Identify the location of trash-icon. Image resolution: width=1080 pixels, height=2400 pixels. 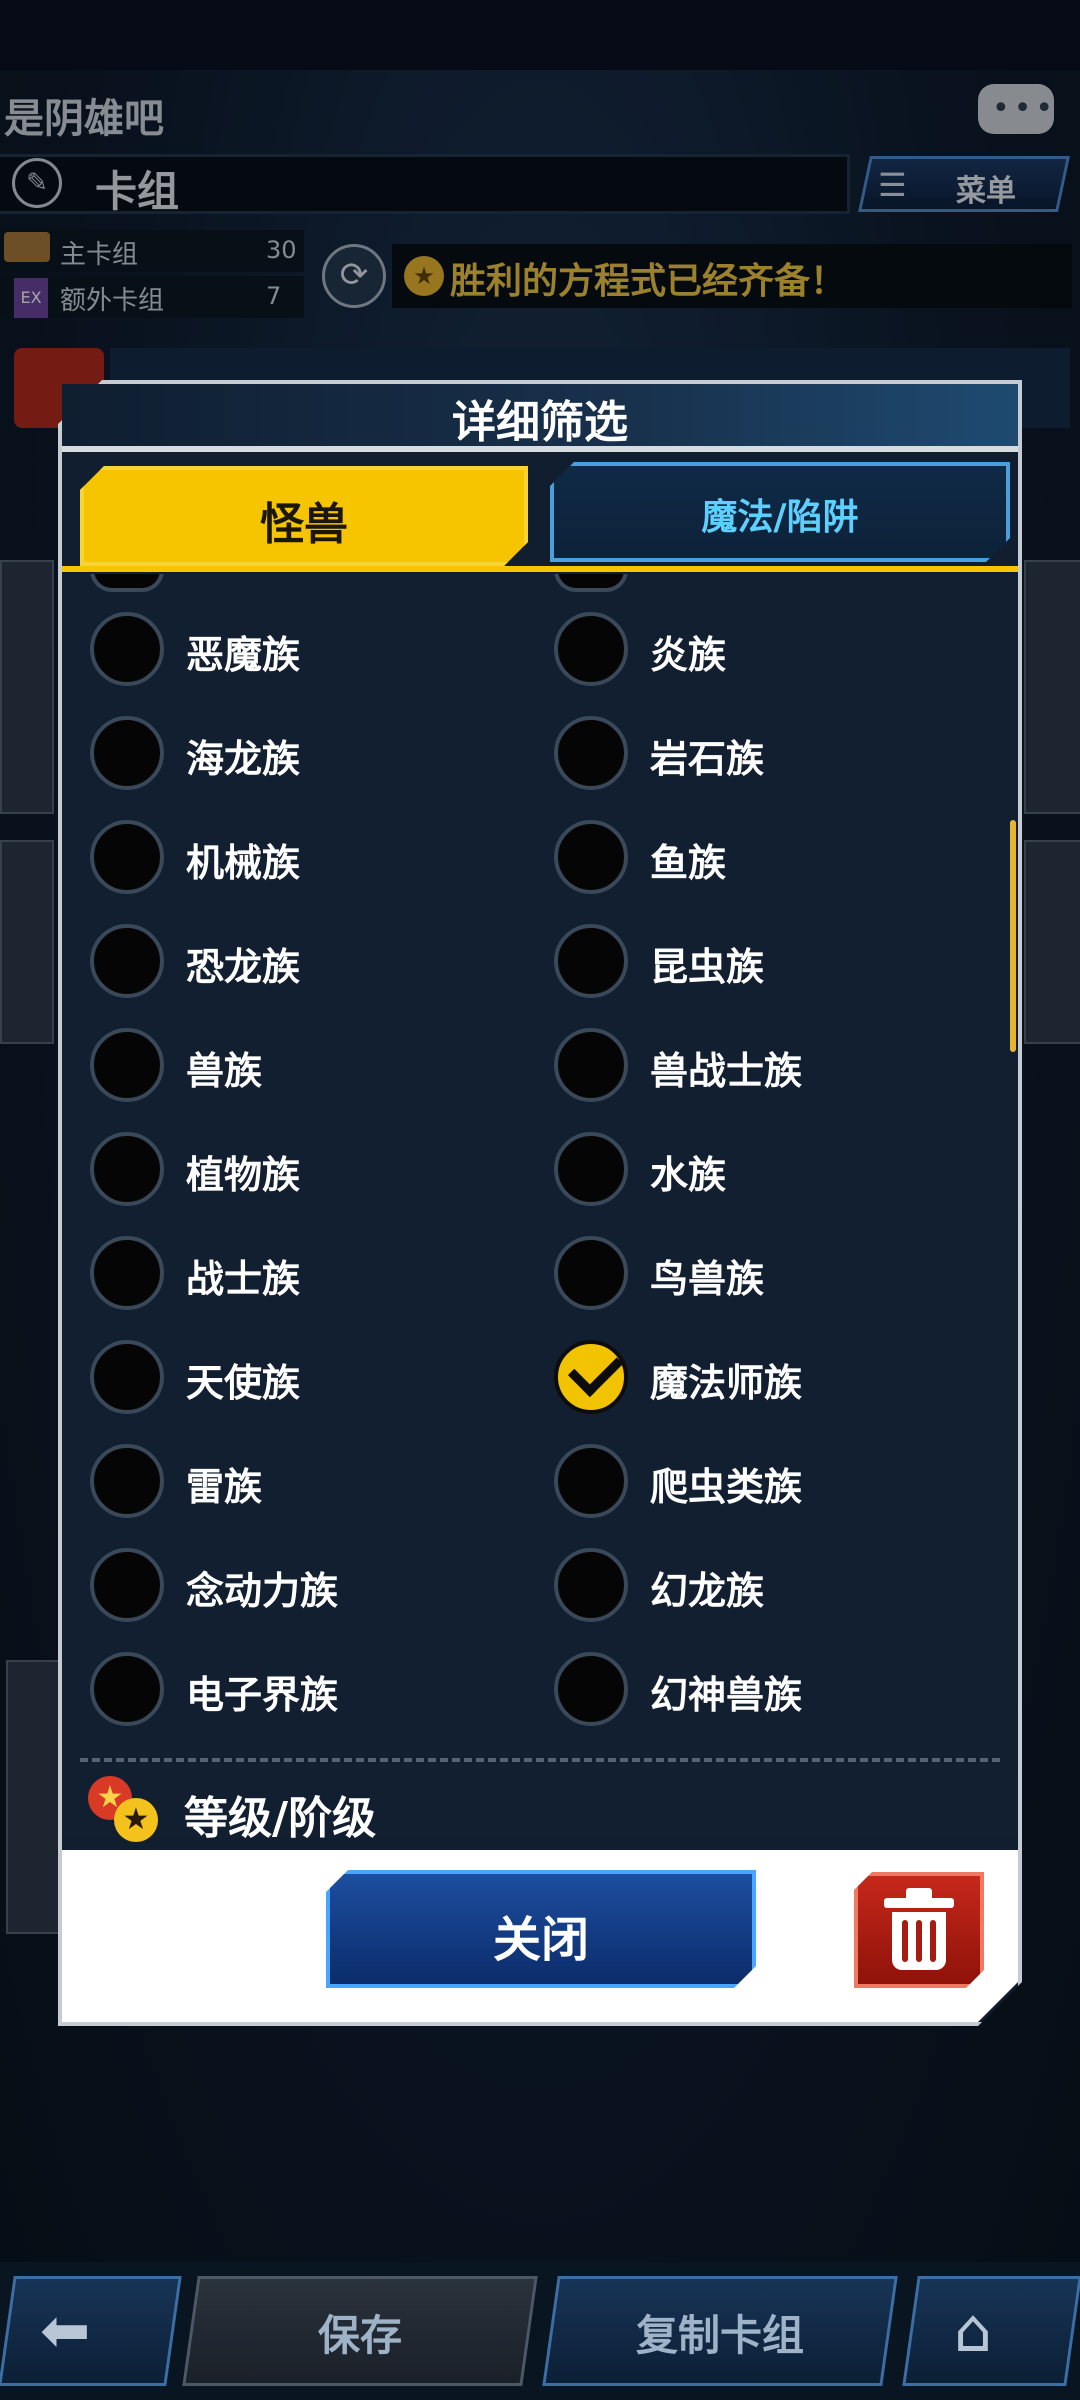
(919, 1893).